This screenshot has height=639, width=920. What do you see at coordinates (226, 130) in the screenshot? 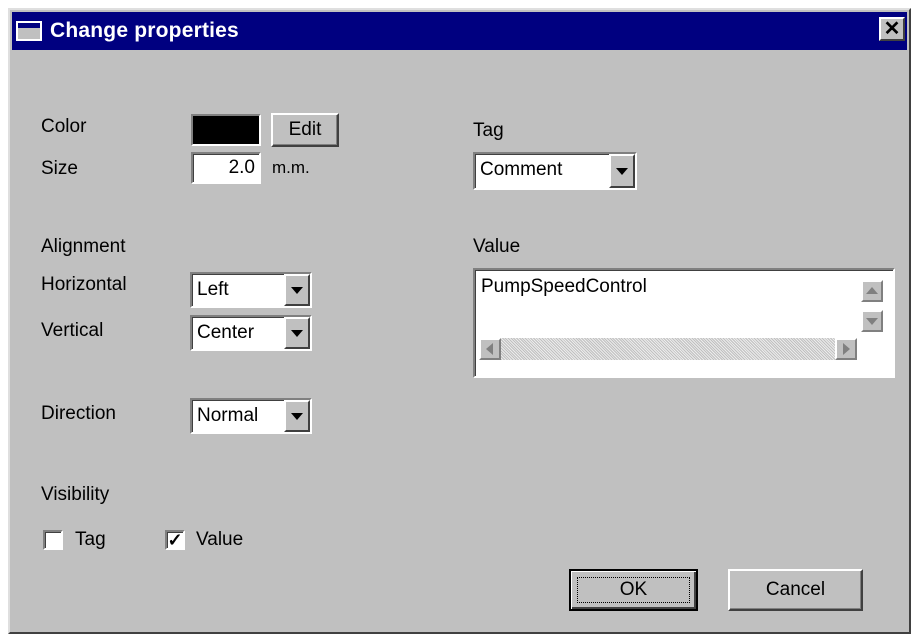
I see `color-swatch` at bounding box center [226, 130].